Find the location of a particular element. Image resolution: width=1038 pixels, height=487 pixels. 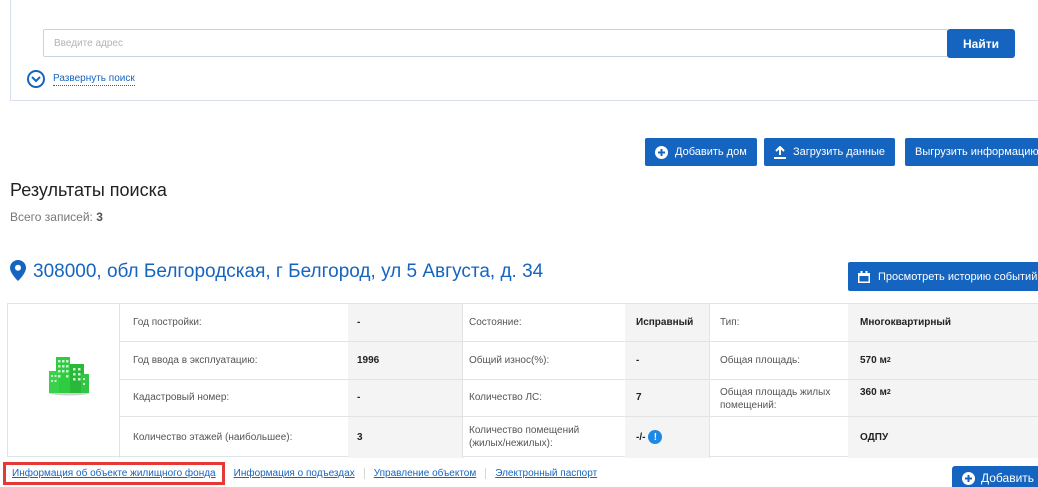

total-area-number: 570 м is located at coordinates (873, 360).